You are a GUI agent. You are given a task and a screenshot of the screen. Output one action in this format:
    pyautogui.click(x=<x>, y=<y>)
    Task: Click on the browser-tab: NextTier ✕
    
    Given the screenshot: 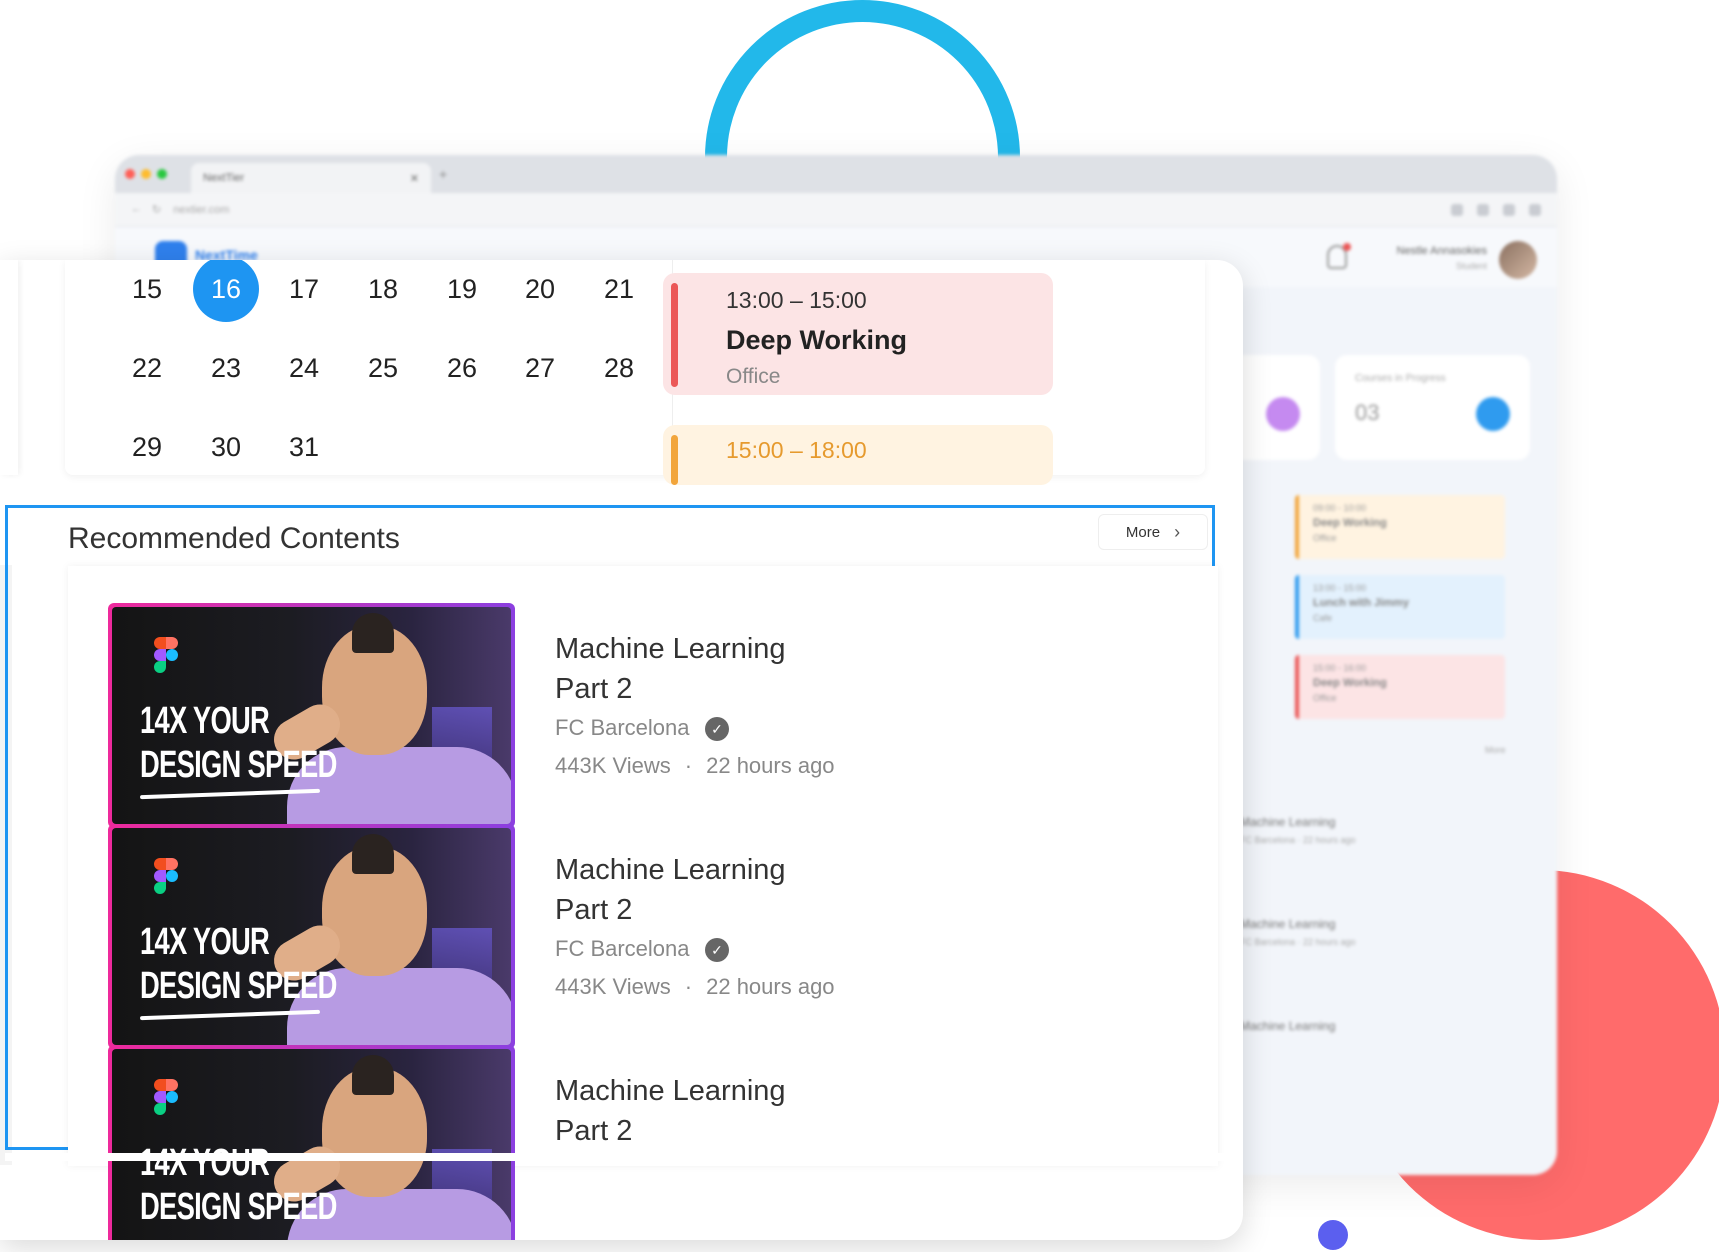 What is the action you would take?
    pyautogui.click(x=311, y=178)
    